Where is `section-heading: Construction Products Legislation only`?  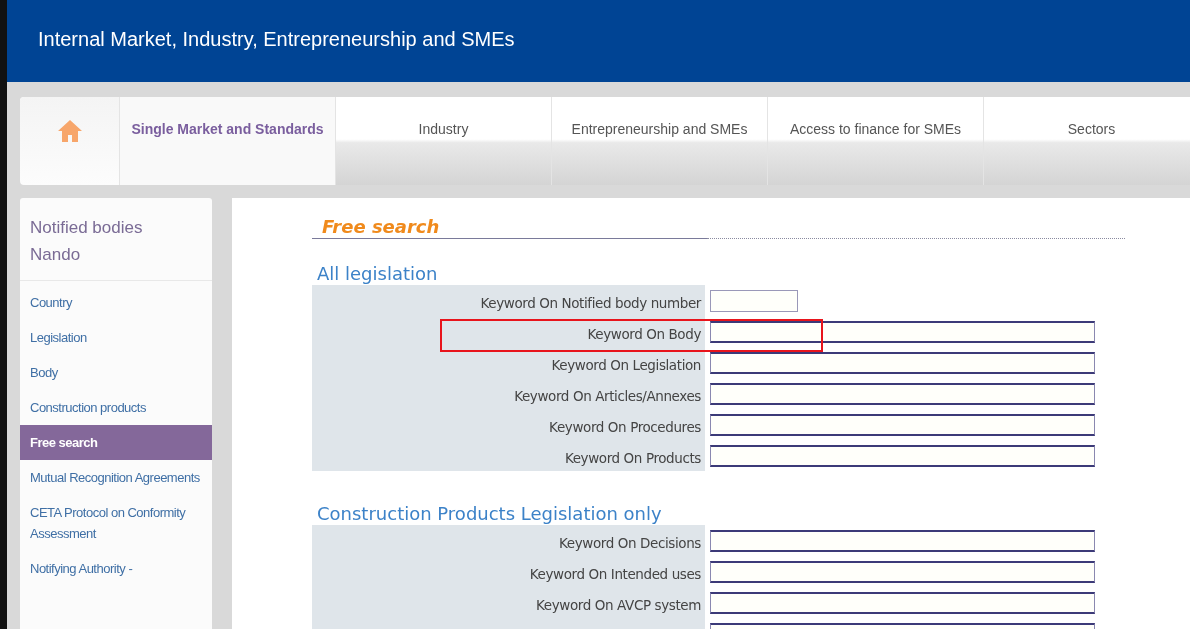 section-heading: Construction Products Legislation only is located at coordinates (489, 514).